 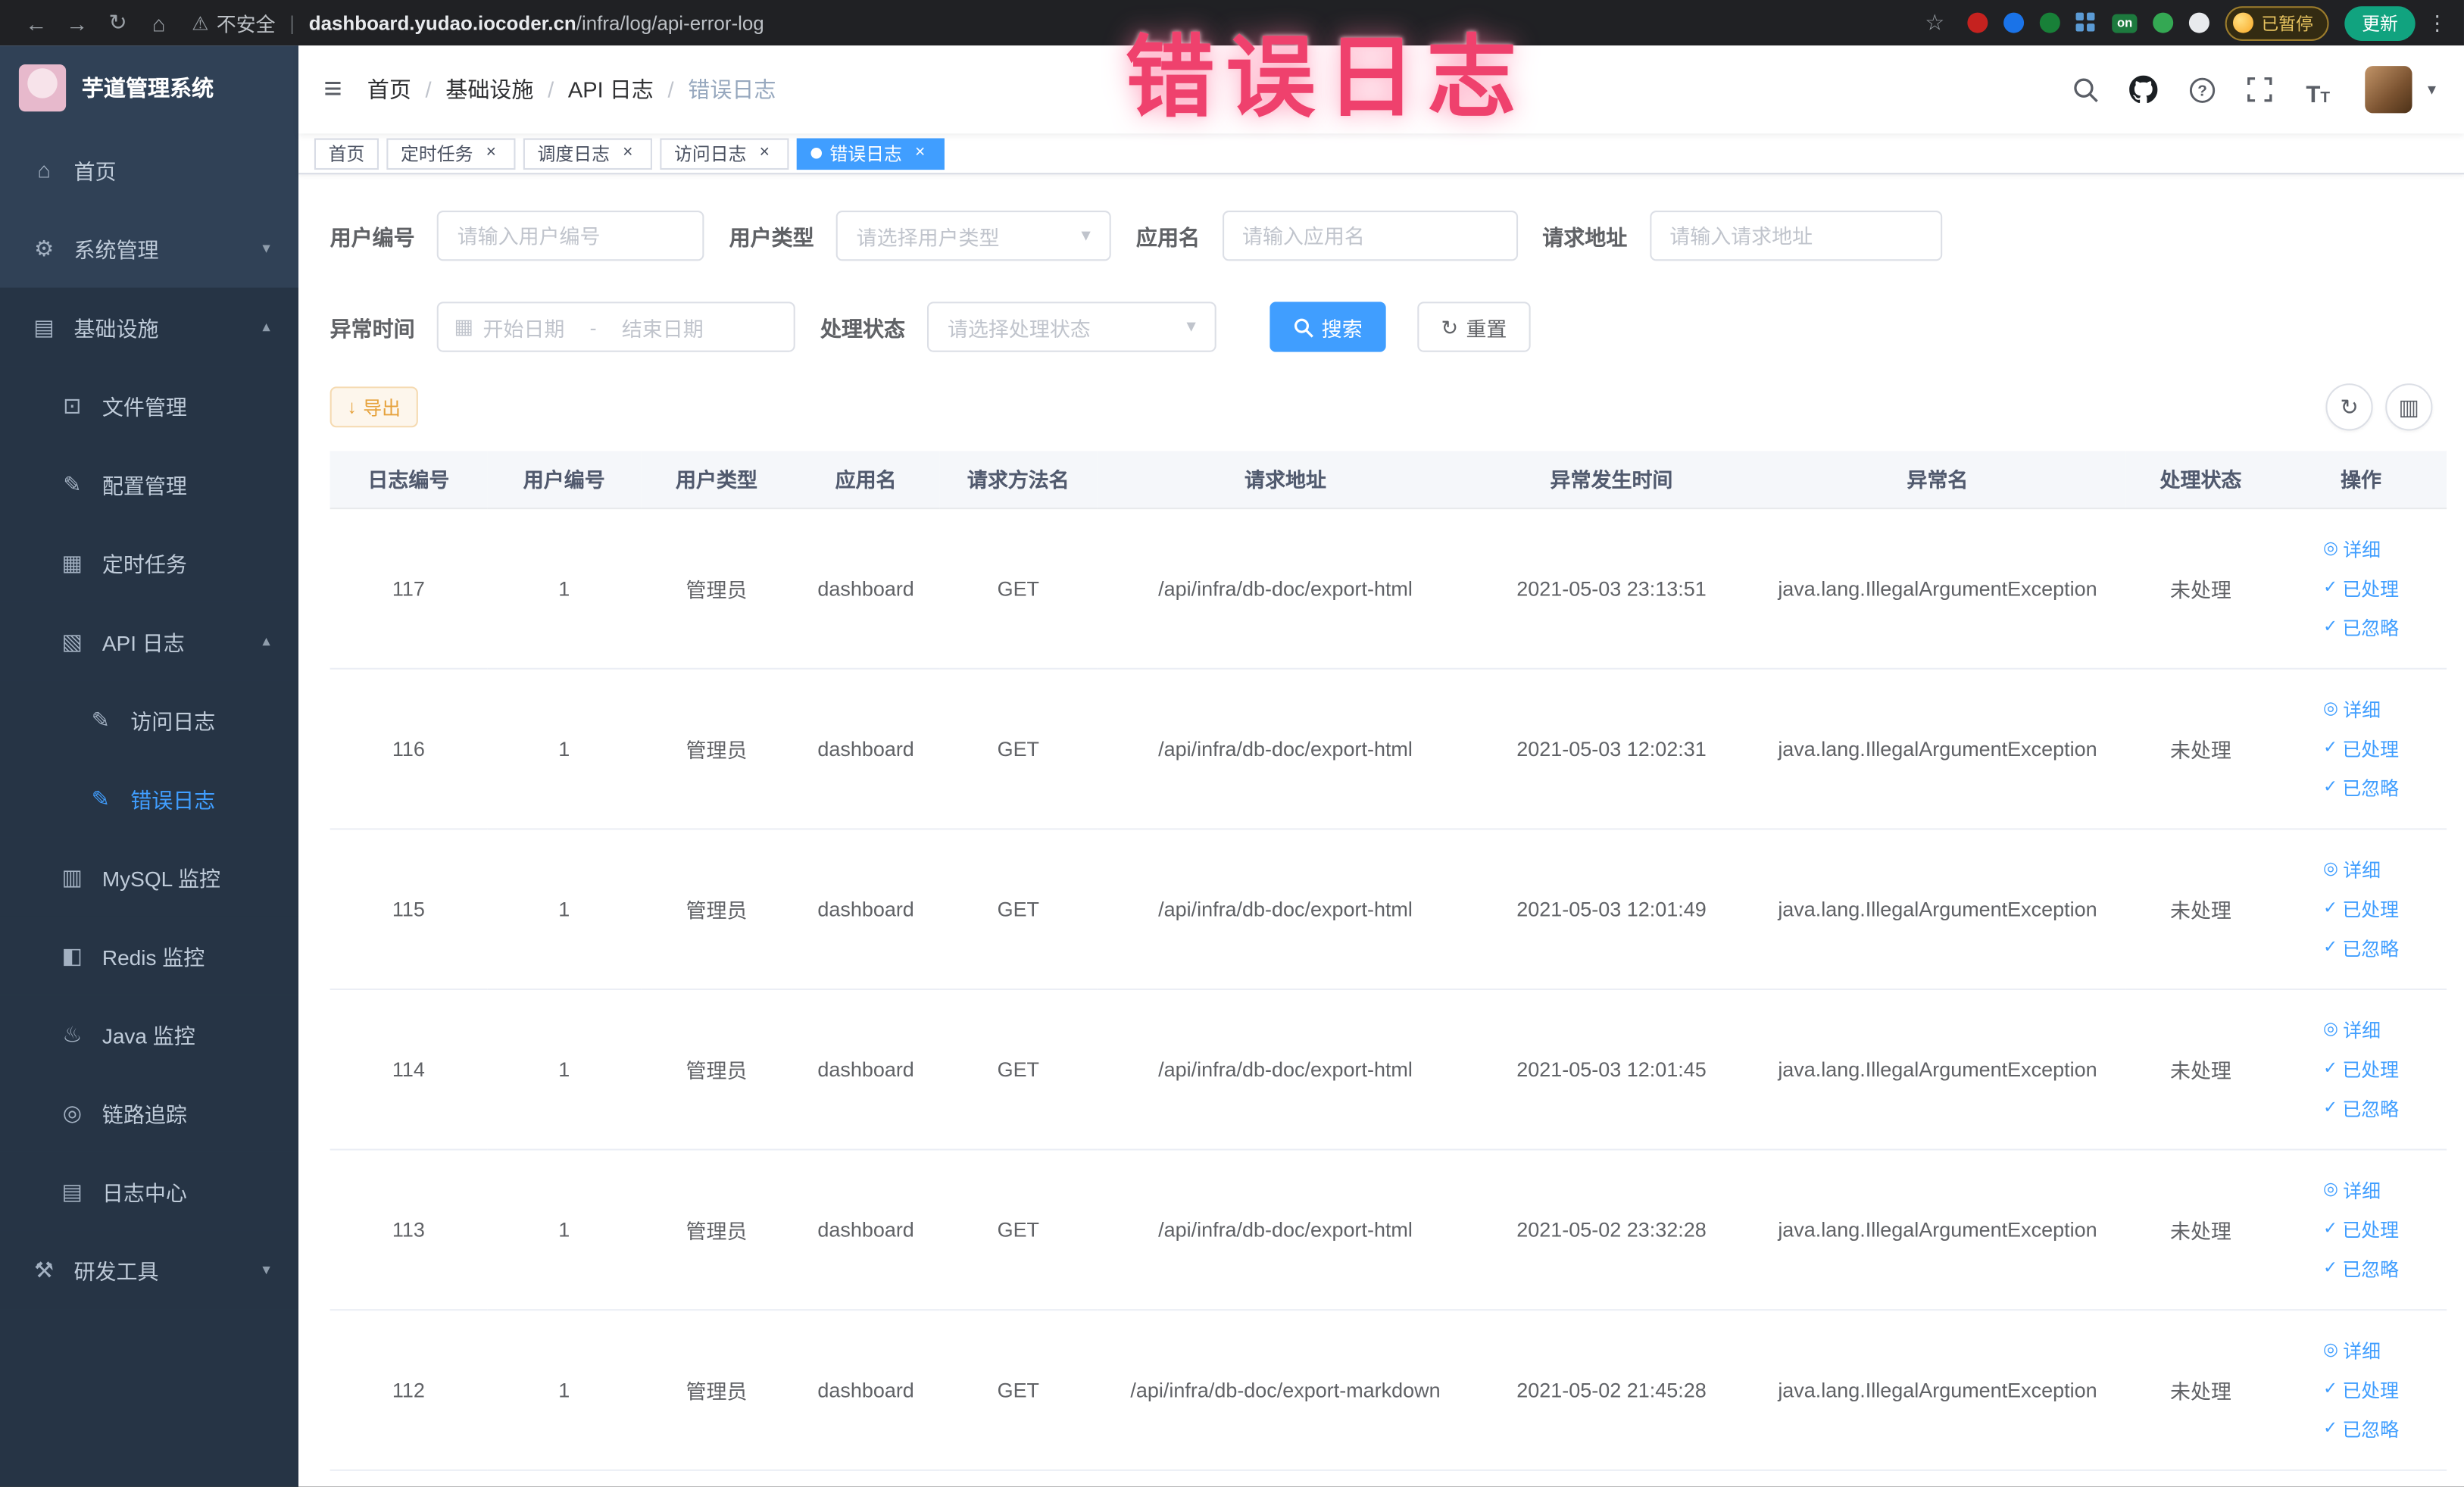 What do you see at coordinates (1381, 89) in the screenshot?
I see `navbar: ≡ 首页 / 基础设施 / API 日志 / 错误日志 ? T T ▼` at bounding box center [1381, 89].